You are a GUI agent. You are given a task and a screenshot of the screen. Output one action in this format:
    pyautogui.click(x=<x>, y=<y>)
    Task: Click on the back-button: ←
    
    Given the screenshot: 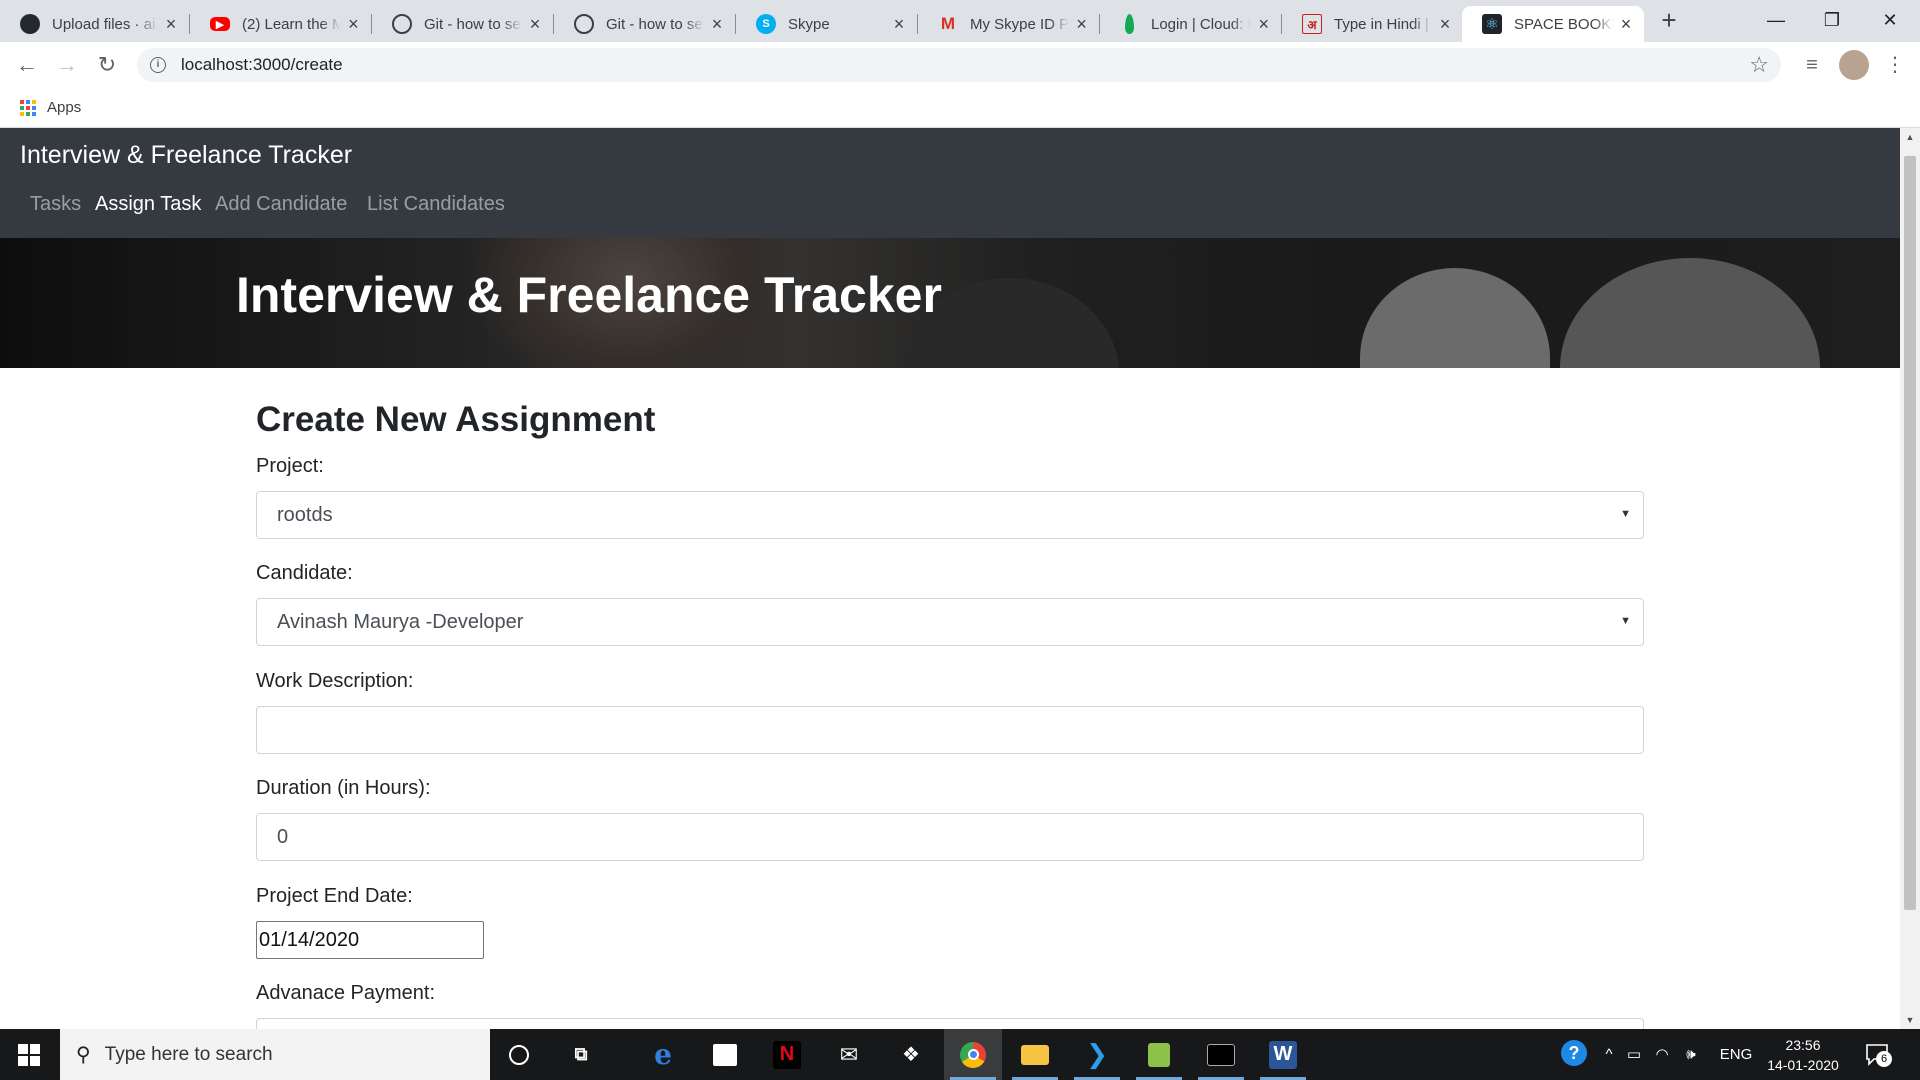 What is the action you would take?
    pyautogui.click(x=27, y=65)
    